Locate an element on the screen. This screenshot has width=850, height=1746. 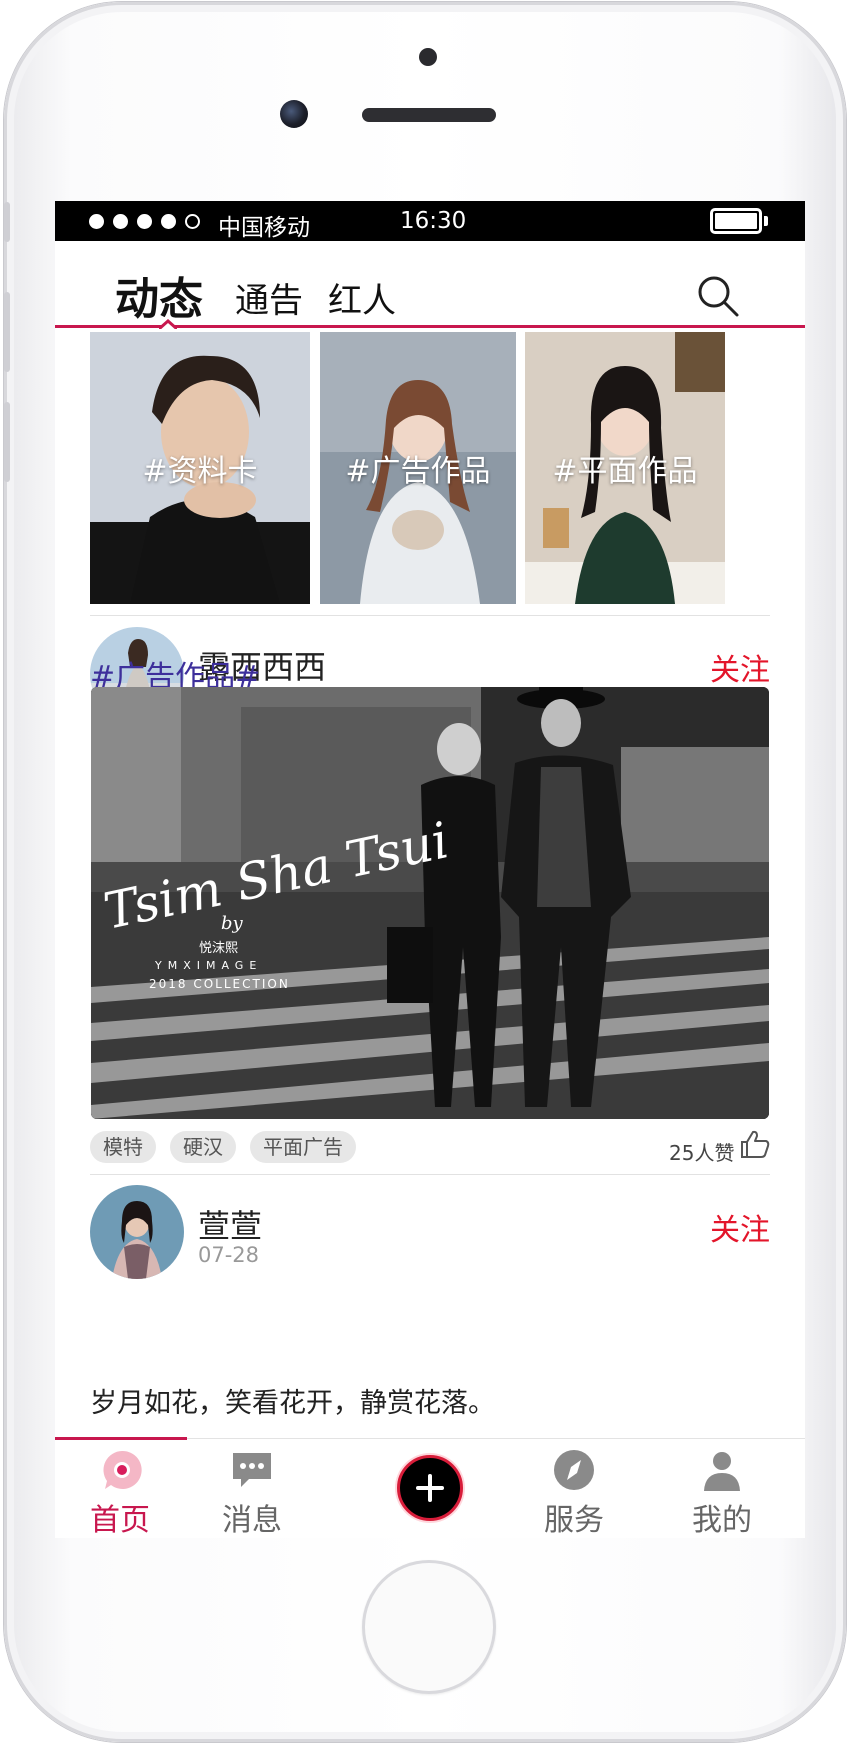
tab-label: 消息 is located at coordinates (252, 1520).